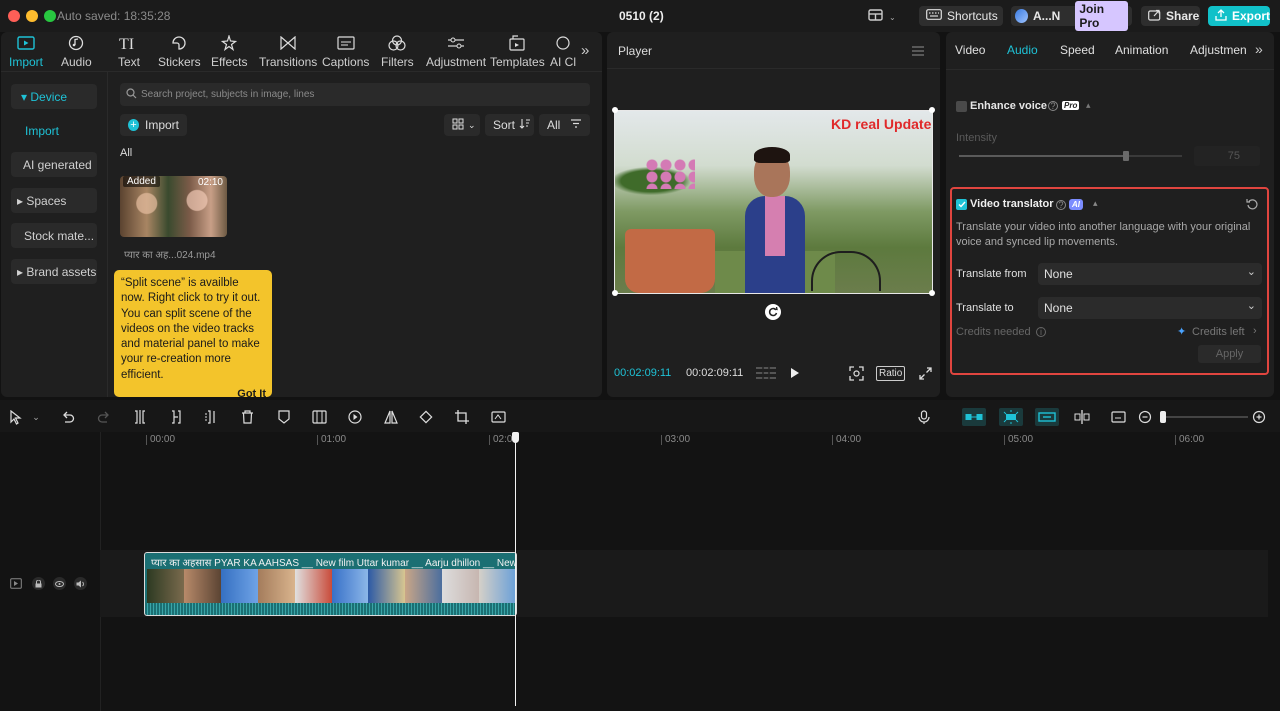 The height and width of the screenshot is (711, 1280). Describe the element at coordinates (50, 16) in the screenshot. I see `zoom-window-button` at that location.